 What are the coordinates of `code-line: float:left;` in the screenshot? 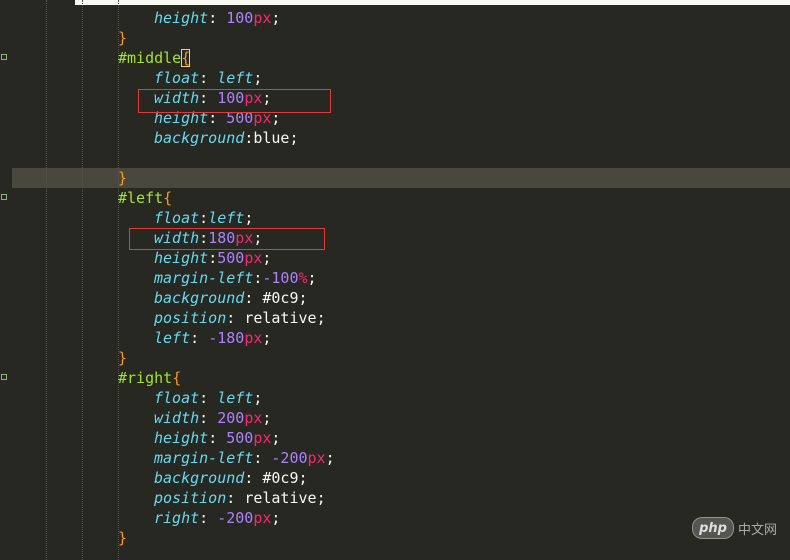 It's located at (203, 218).